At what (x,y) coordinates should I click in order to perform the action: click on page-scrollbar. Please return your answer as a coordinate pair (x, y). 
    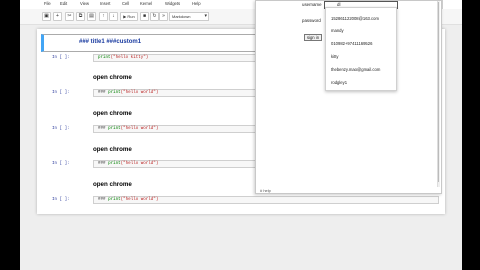
    Looking at the image, I should click on (452, 4).